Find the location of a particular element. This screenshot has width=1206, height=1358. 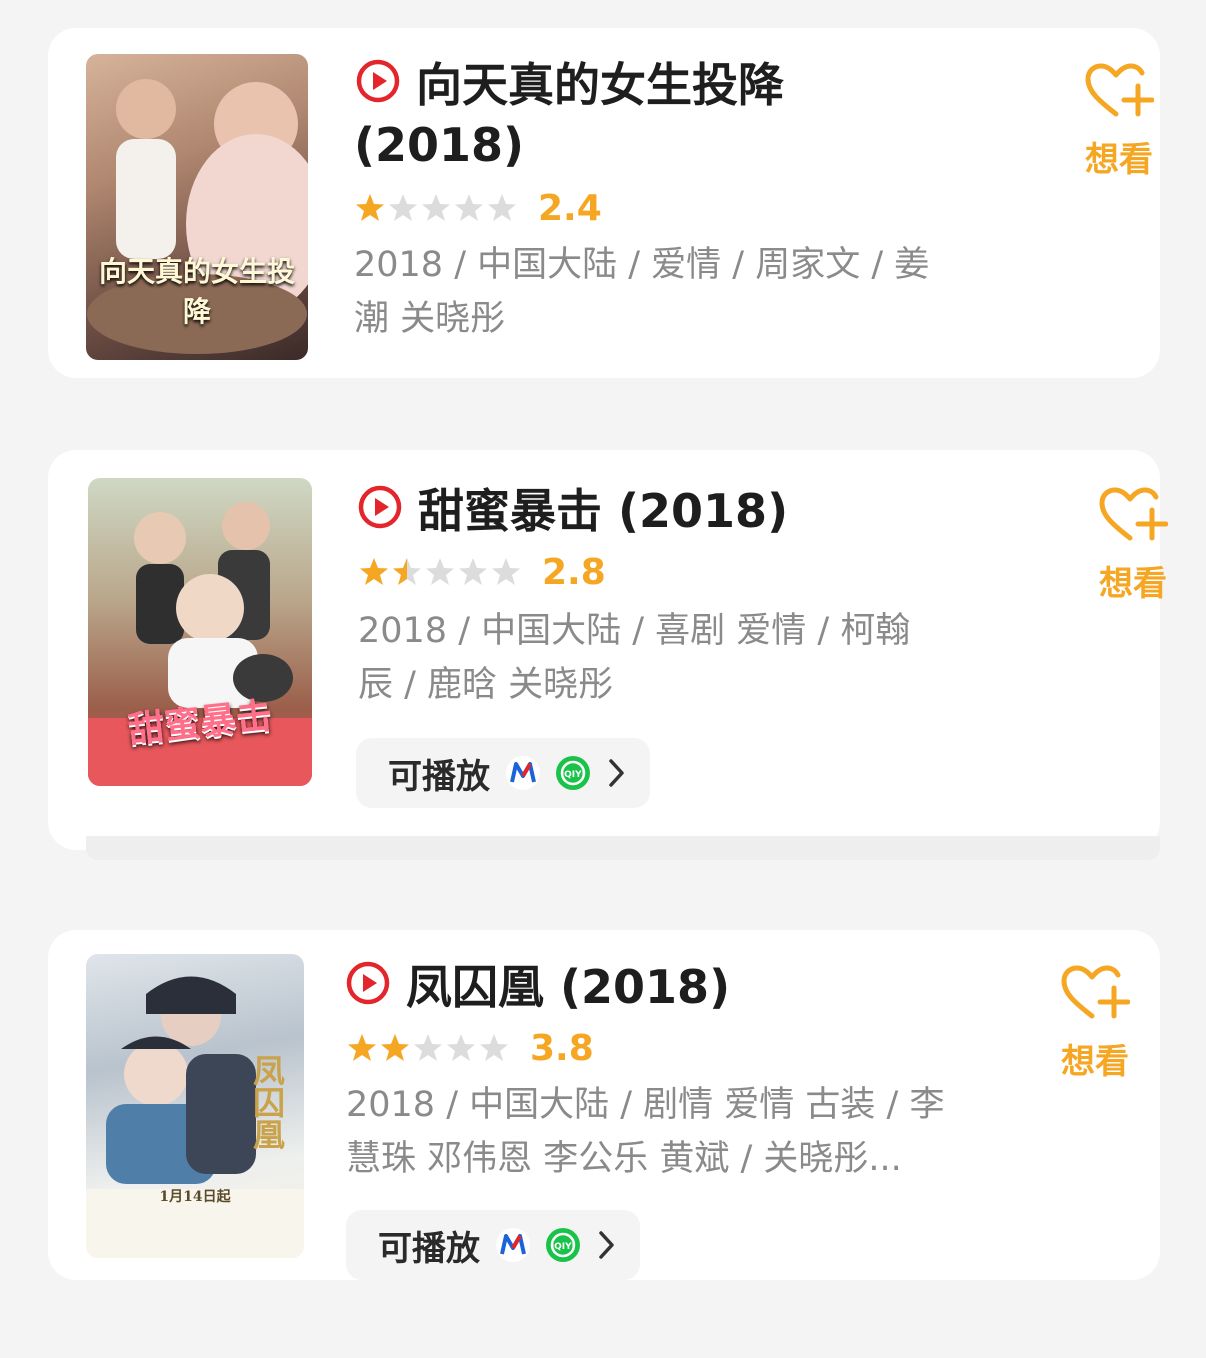

movie-year: (2018) is located at coordinates (439, 145).